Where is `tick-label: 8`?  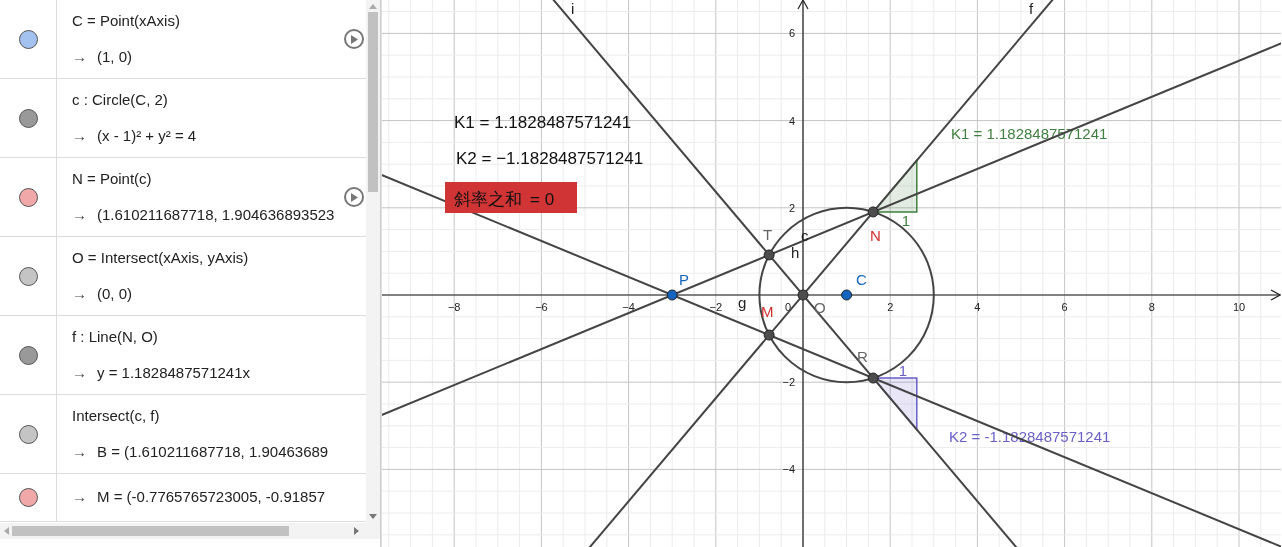 tick-label: 8 is located at coordinates (1151, 307).